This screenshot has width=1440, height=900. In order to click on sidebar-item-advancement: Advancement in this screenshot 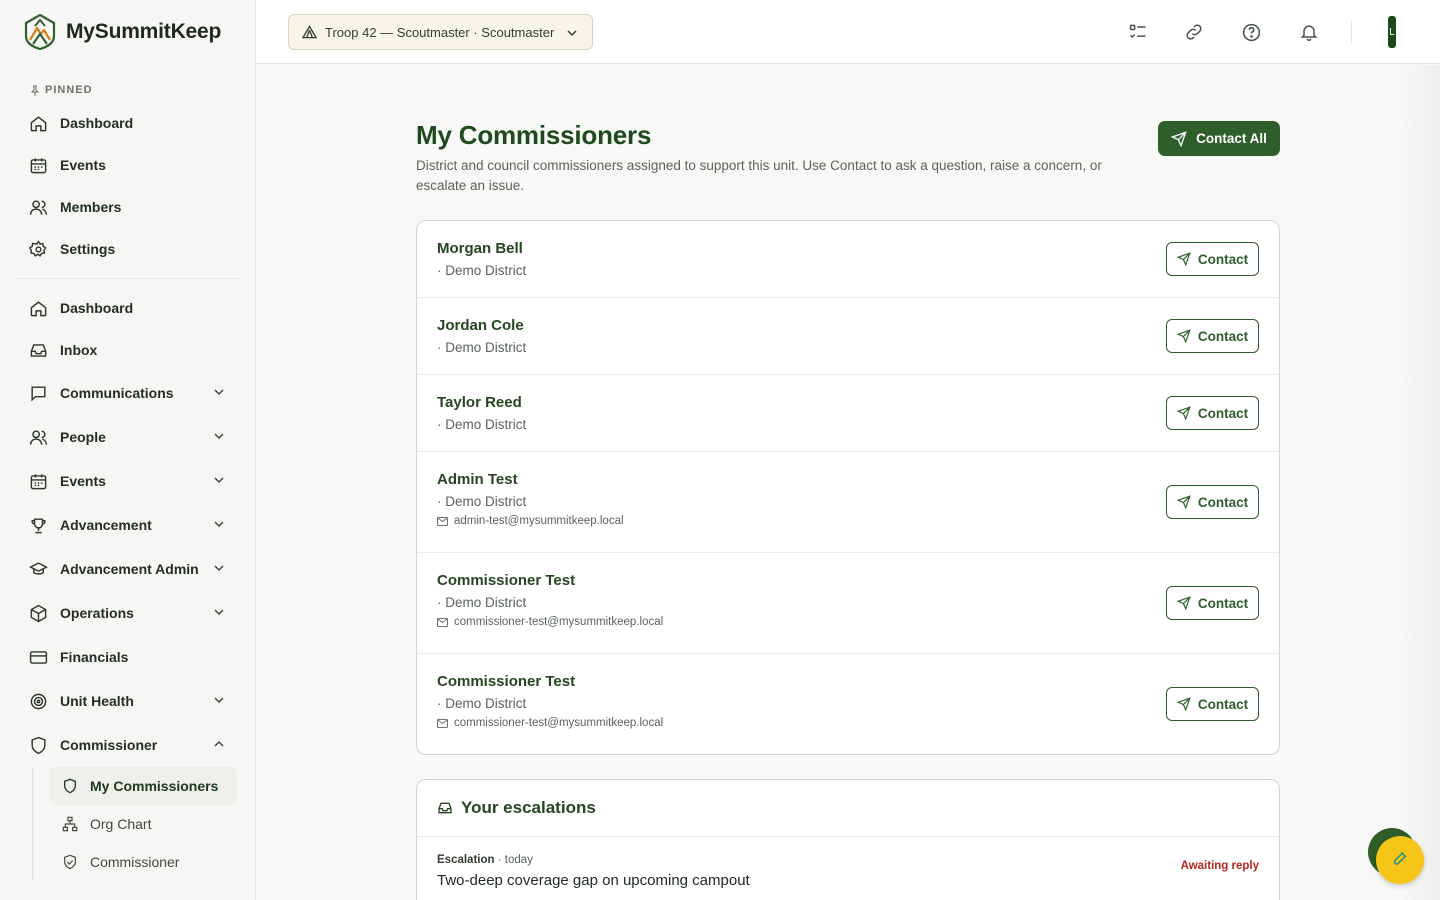, I will do `click(127, 525)`.